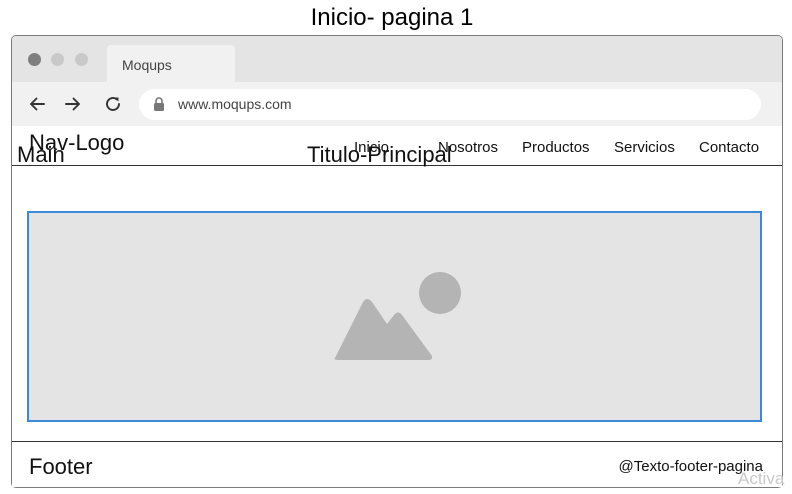 This screenshot has height=494, width=792. I want to click on back-arrow-icon, so click(37, 104).